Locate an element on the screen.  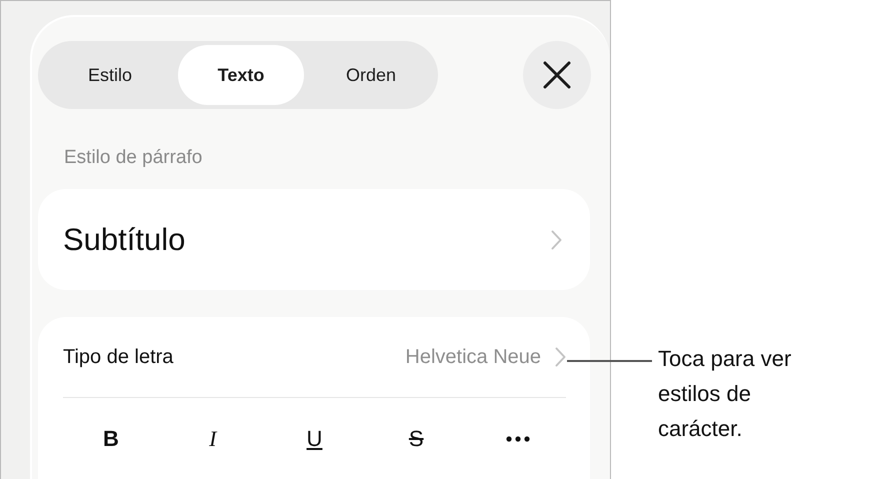
font-label: Tipo de letra is located at coordinates (118, 357).